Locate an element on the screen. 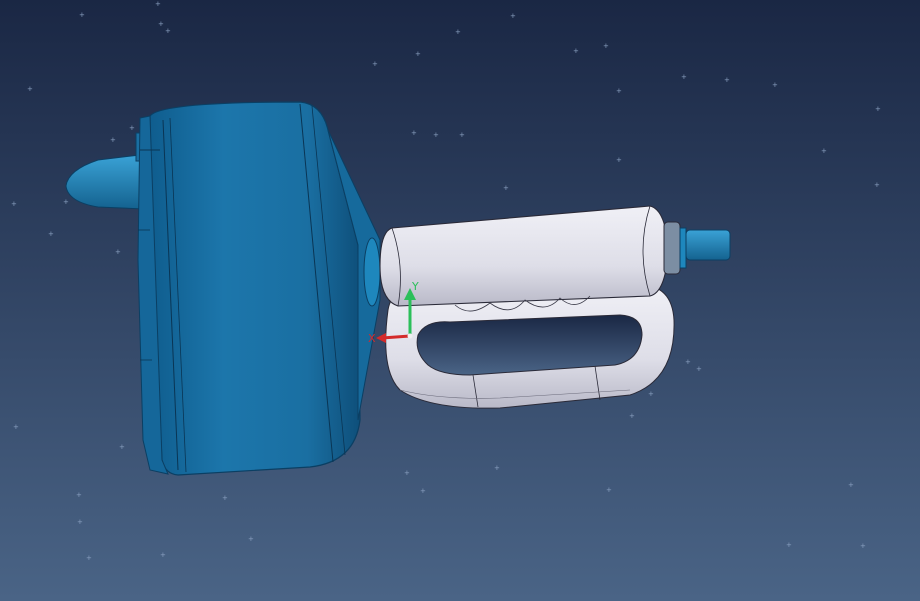 This screenshot has width=920, height=601. handle-assembly is located at coordinates (533, 307).